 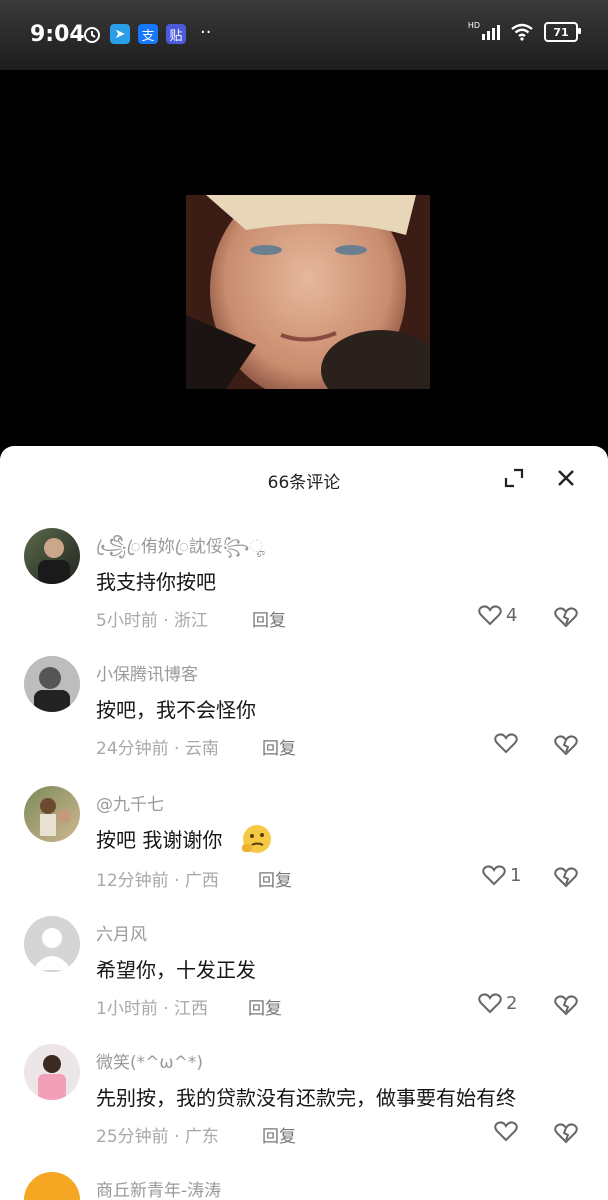 I want to click on comment-text: 我支持你按吧, so click(x=156, y=582).